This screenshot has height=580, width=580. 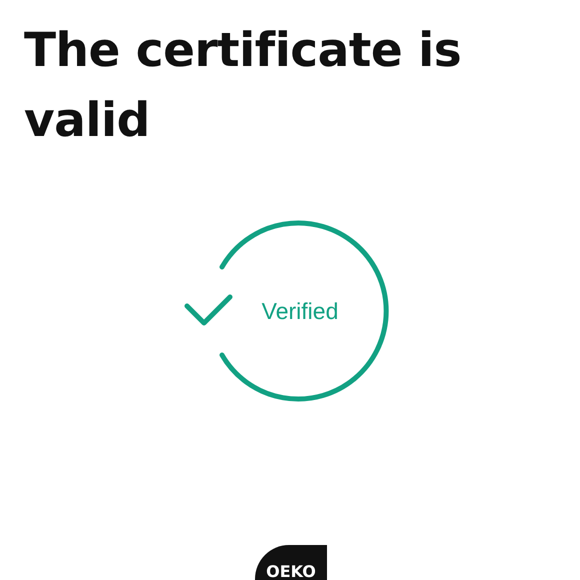 I want to click on status-label: Verified, so click(x=300, y=311).